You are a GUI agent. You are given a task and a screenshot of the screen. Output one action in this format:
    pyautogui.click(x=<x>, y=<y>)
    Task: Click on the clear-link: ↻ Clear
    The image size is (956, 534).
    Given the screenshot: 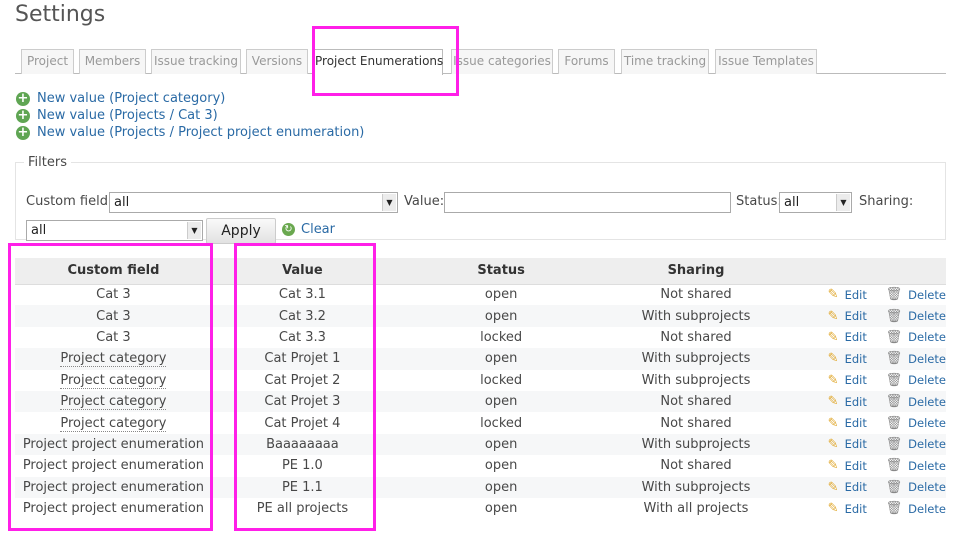 What is the action you would take?
    pyautogui.click(x=308, y=229)
    